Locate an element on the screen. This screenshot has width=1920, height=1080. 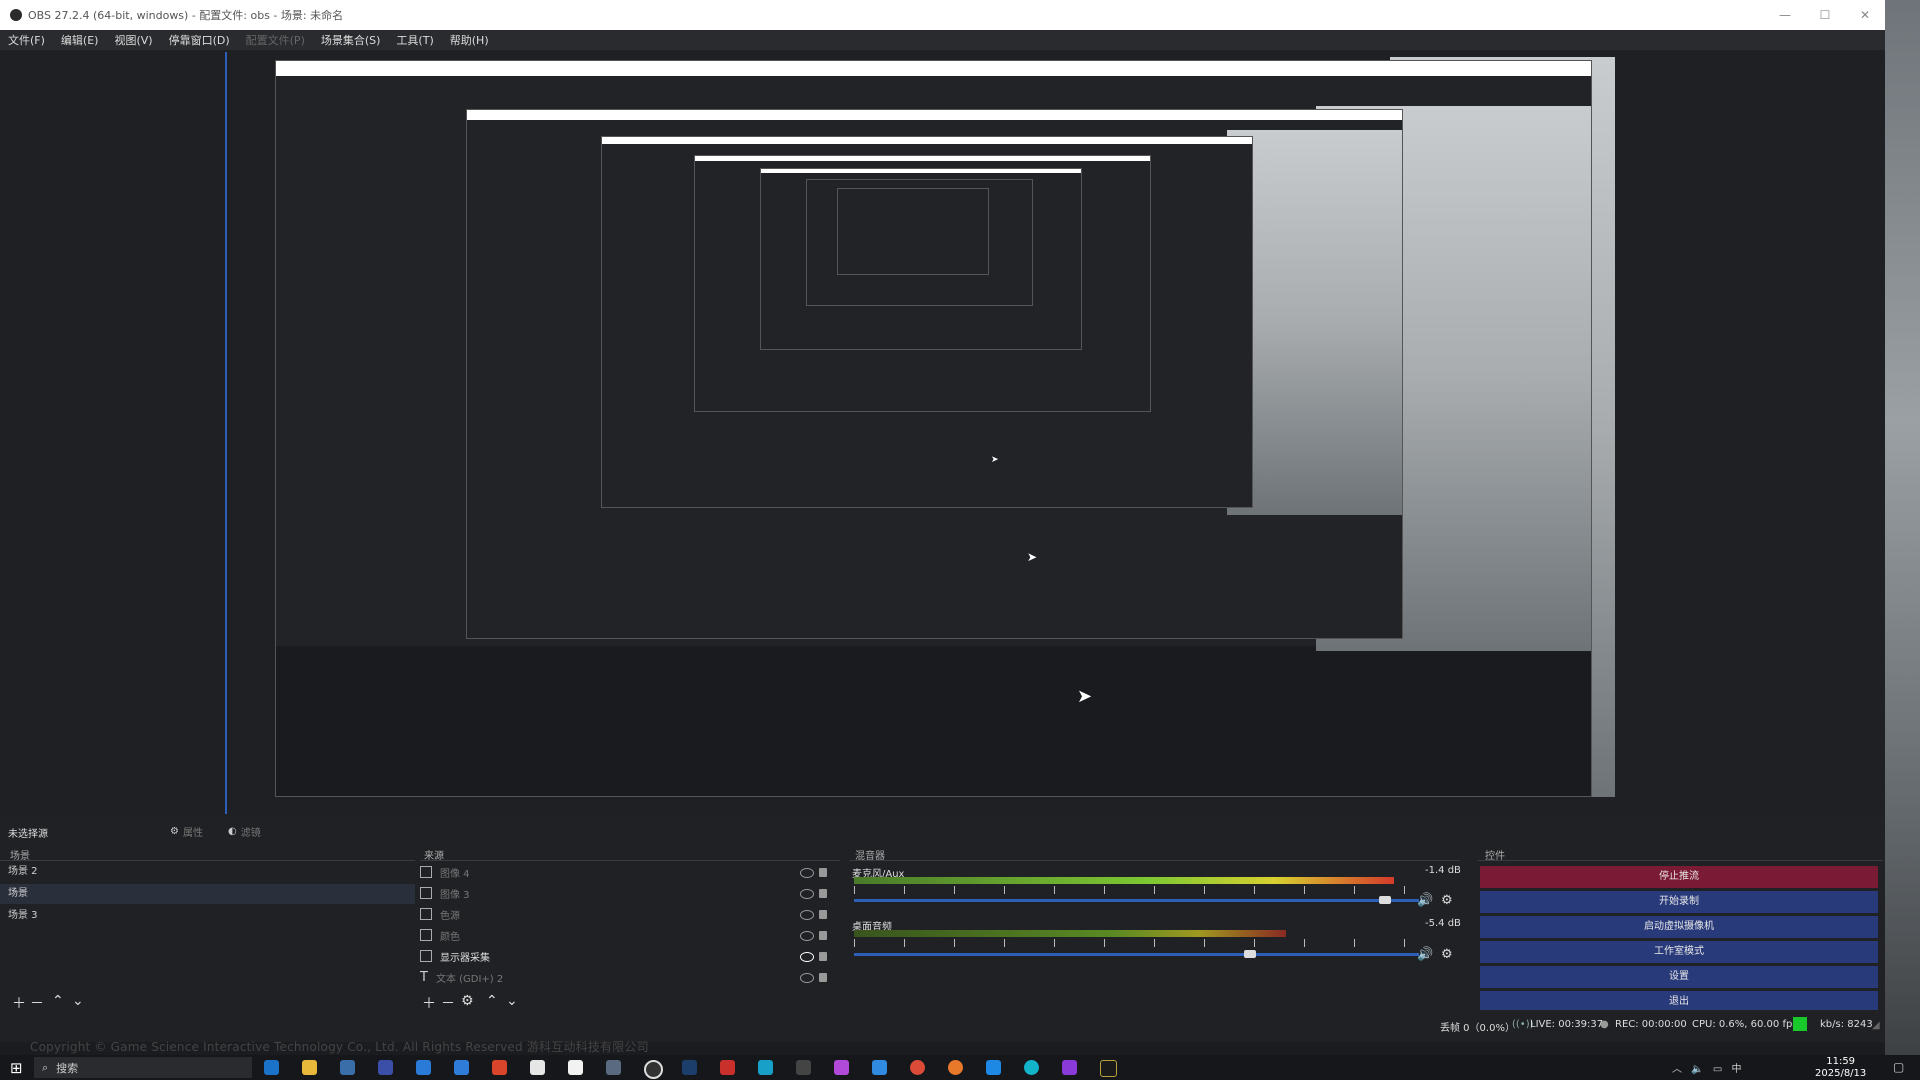
calculator-icon is located at coordinates (613, 1067).